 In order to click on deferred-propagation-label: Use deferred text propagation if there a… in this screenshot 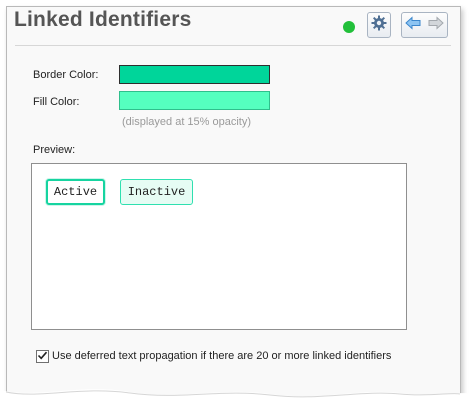, I will do `click(221, 356)`.